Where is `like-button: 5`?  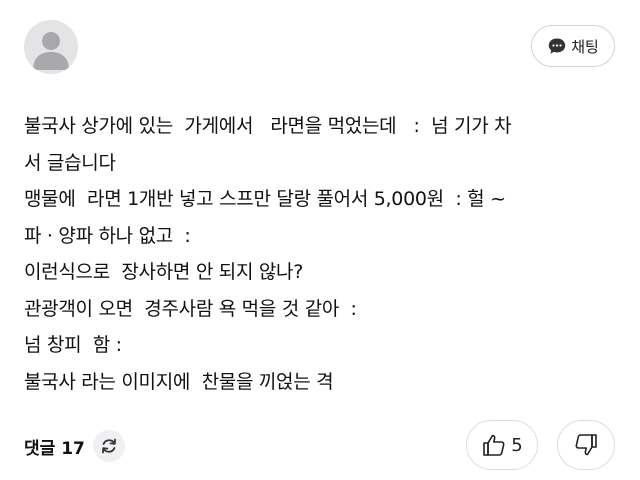 like-button: 5 is located at coordinates (502, 445).